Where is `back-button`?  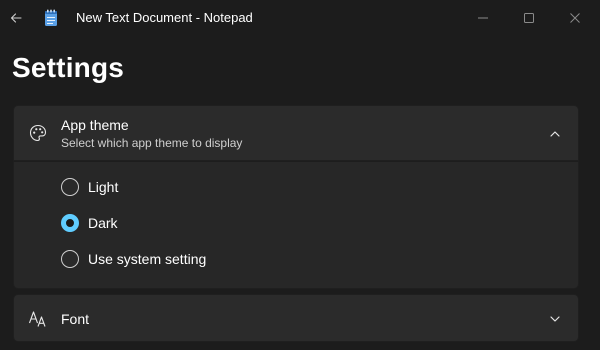 back-button is located at coordinates (16, 18).